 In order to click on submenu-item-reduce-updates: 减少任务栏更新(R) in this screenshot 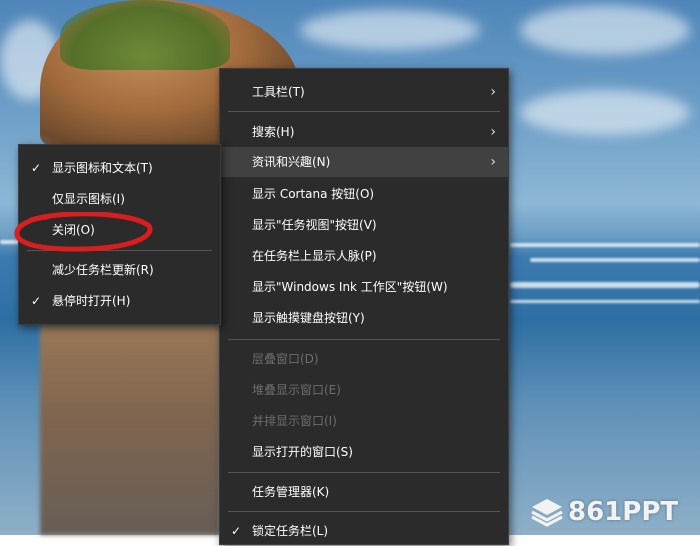, I will do `click(119, 270)`.